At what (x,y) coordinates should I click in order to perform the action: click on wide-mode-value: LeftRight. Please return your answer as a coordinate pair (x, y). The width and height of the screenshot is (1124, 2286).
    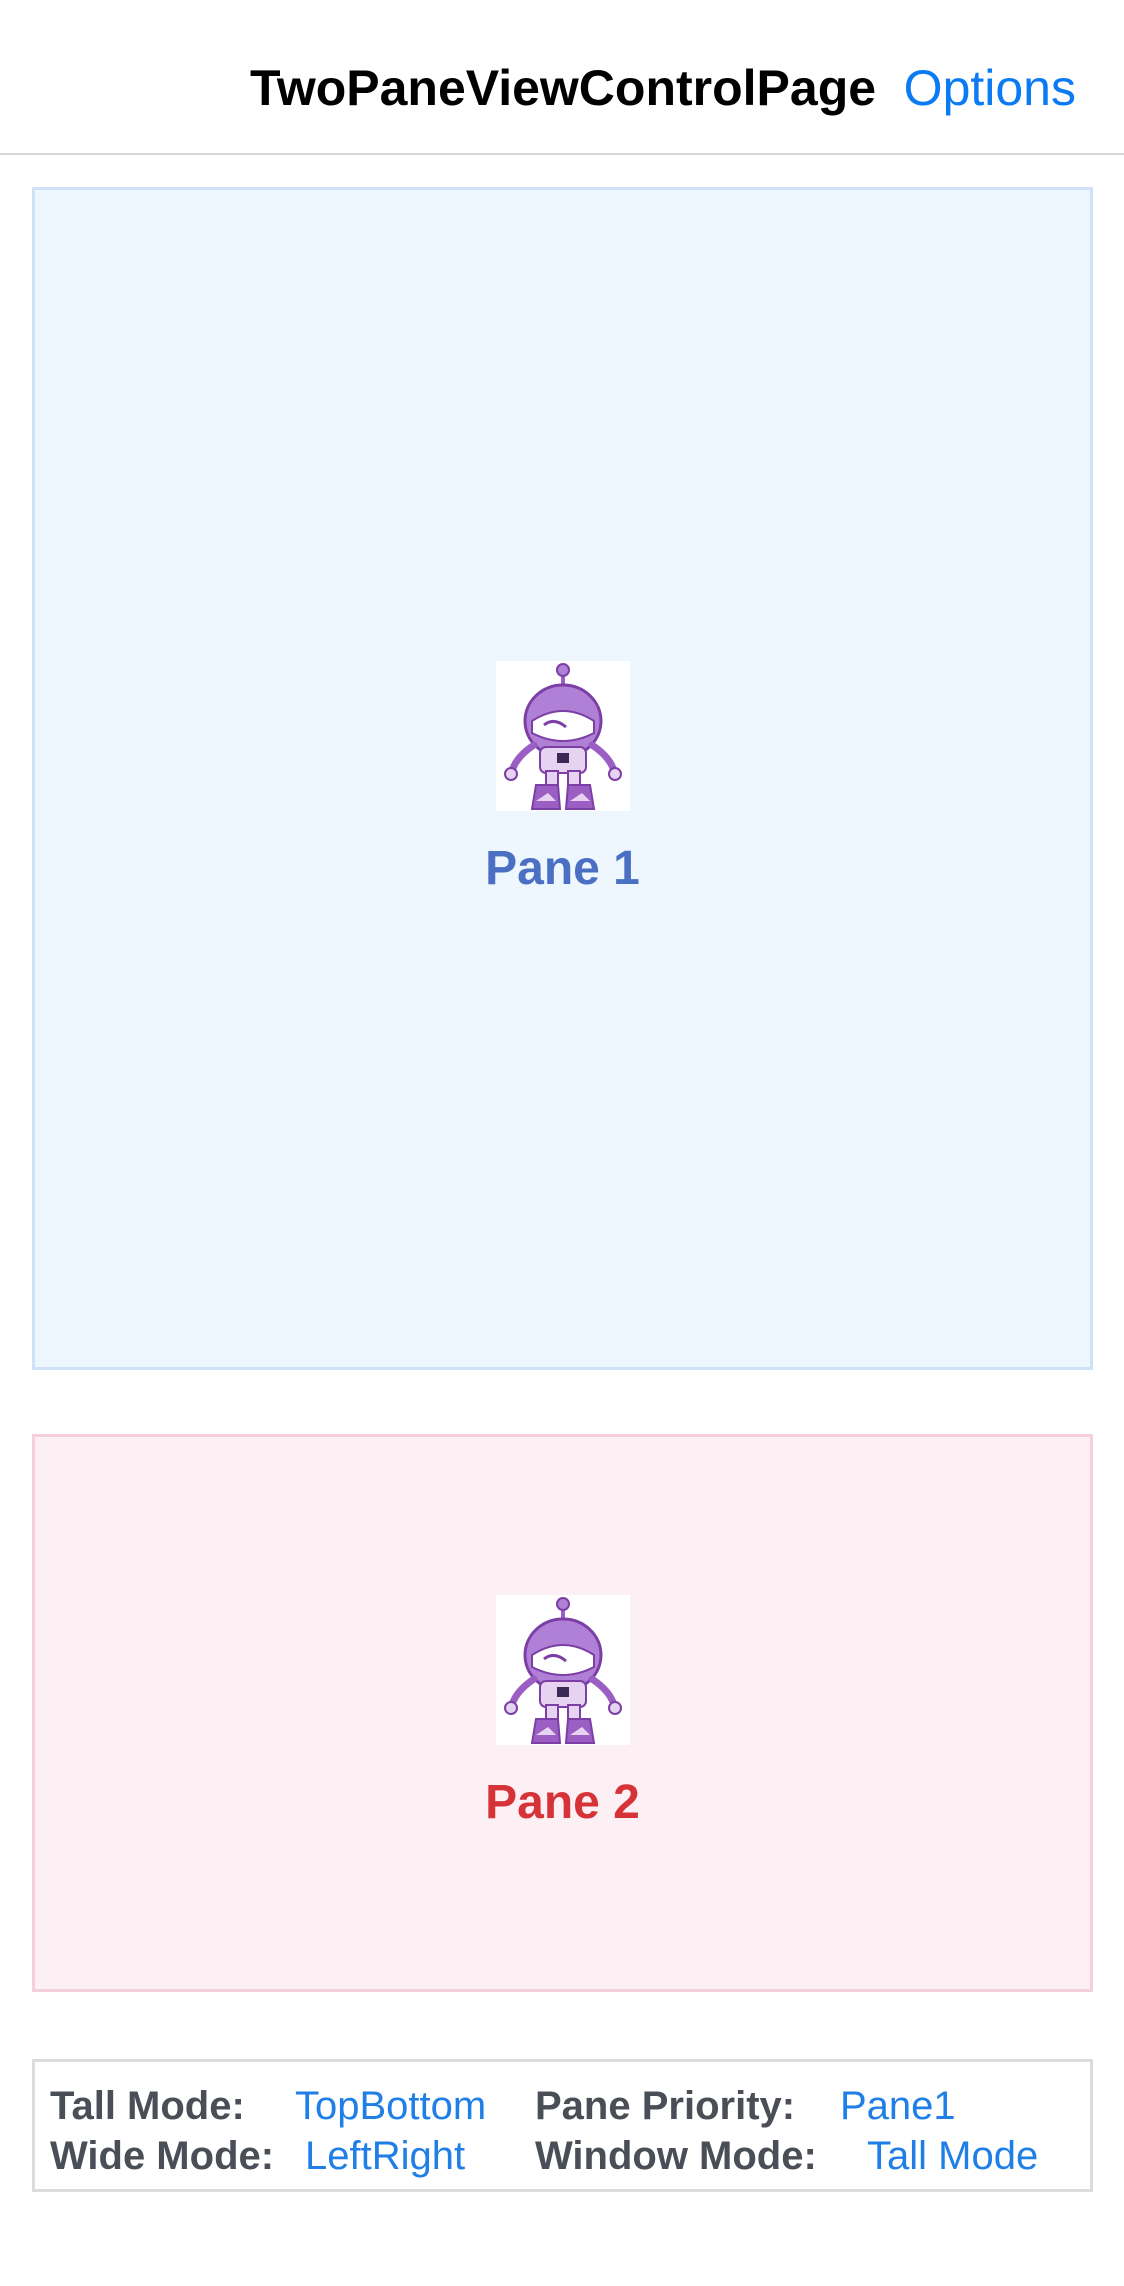
    Looking at the image, I should click on (385, 2156).